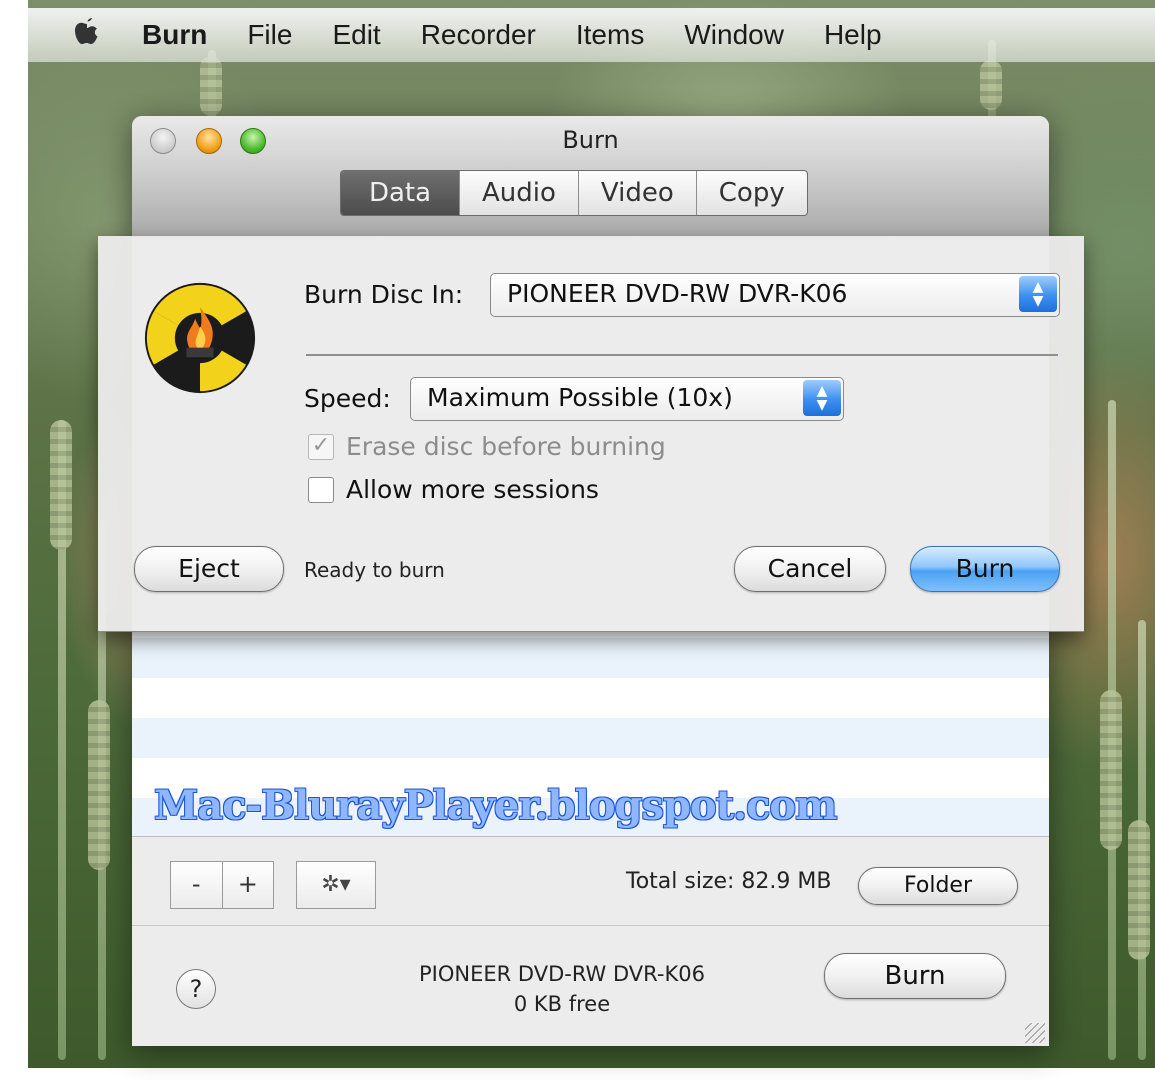 This screenshot has height=1080, width=1155. What do you see at coordinates (506, 446) in the screenshot?
I see `erase-disc-label: Erase disc before burning` at bounding box center [506, 446].